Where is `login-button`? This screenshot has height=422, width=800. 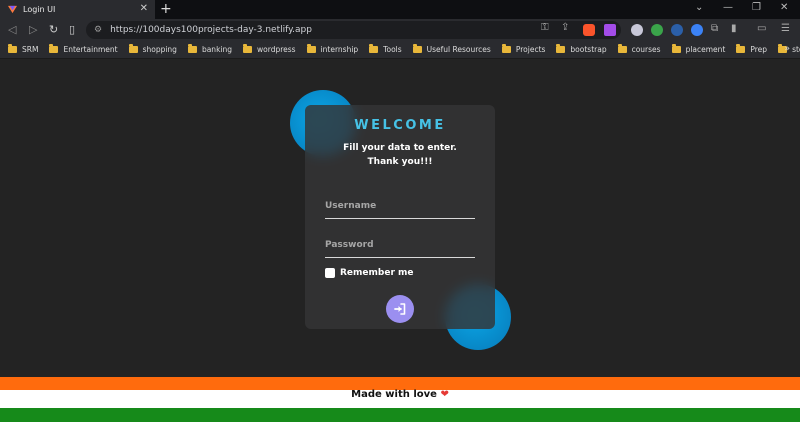
login-button is located at coordinates (400, 309).